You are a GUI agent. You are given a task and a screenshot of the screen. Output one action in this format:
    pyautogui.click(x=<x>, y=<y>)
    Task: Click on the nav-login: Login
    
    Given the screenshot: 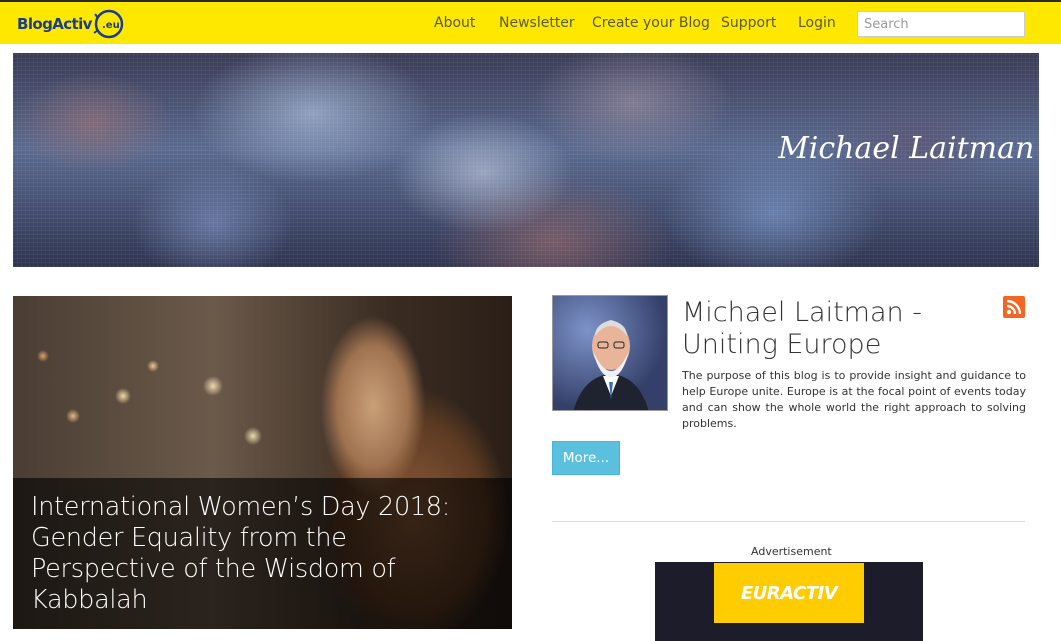 What is the action you would take?
    pyautogui.click(x=817, y=23)
    